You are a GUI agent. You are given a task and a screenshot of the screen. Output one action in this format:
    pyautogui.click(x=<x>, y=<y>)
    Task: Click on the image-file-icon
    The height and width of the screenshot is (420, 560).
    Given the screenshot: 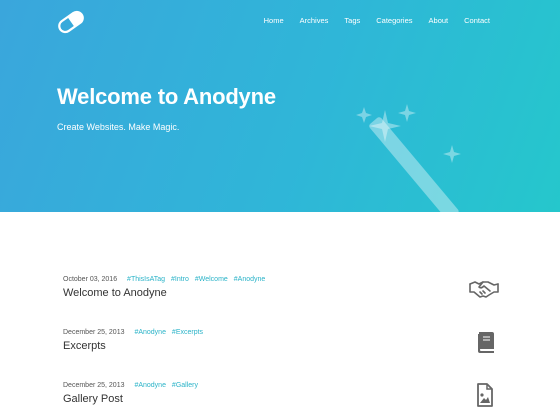 What is the action you would take?
    pyautogui.click(x=485, y=395)
    